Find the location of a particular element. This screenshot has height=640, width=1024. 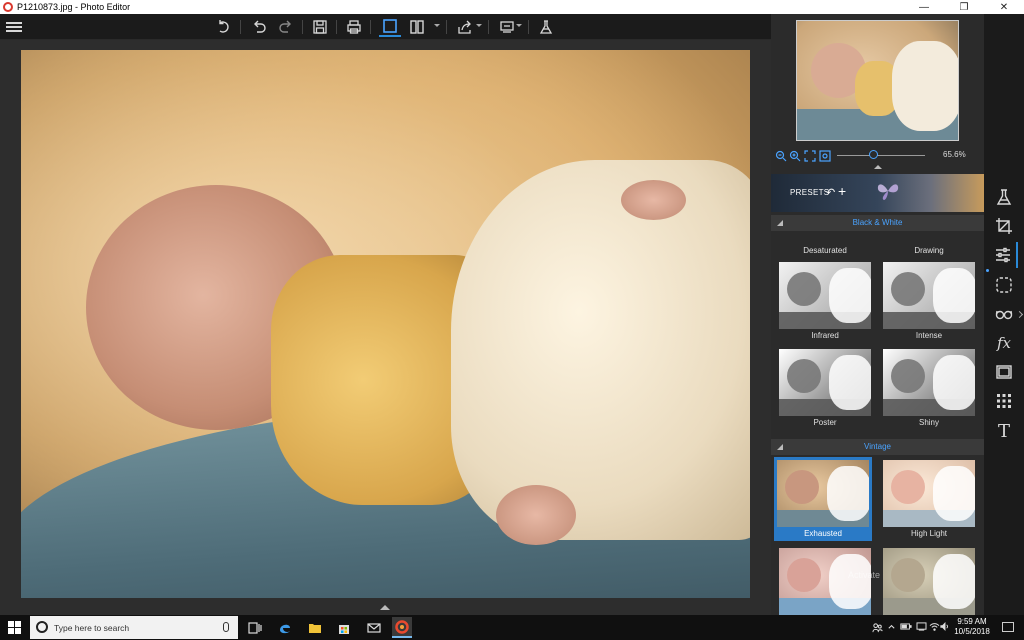

section-title: Vintage is located at coordinates (877, 446).